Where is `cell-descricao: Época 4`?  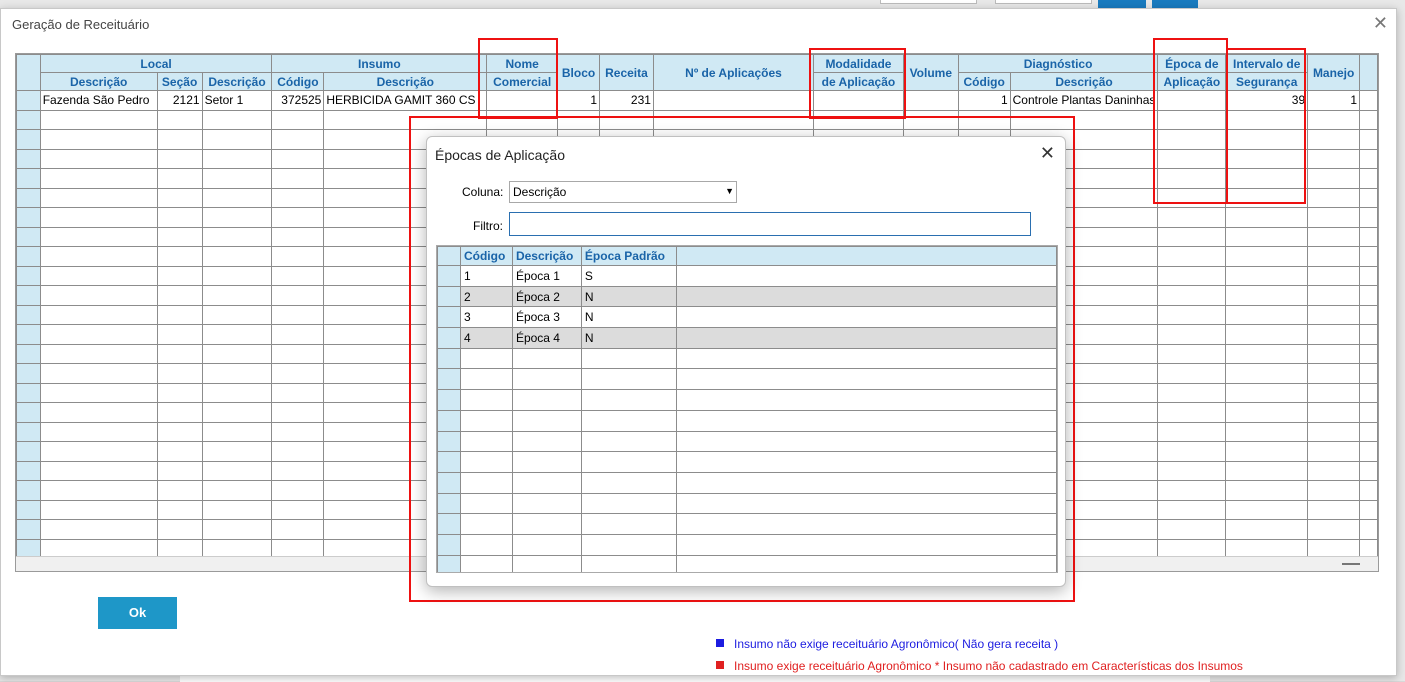
cell-descricao: Época 4 is located at coordinates (546, 338).